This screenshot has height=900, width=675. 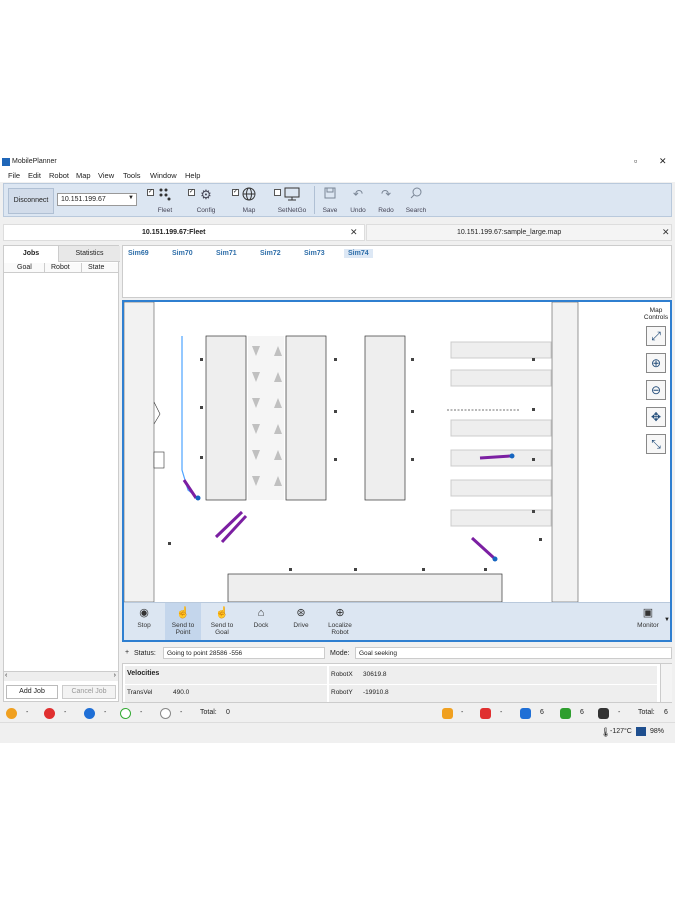 What do you see at coordinates (261, 613) in the screenshot?
I see `home-icon: ⌂` at bounding box center [261, 613].